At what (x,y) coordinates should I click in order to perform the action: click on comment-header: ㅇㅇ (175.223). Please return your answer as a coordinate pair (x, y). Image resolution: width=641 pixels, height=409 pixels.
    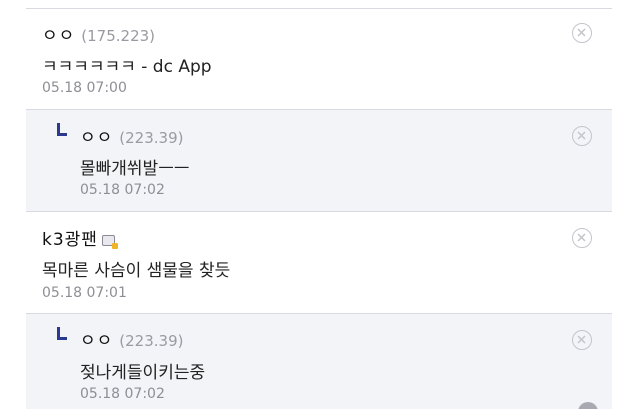
    Looking at the image, I should click on (98, 33).